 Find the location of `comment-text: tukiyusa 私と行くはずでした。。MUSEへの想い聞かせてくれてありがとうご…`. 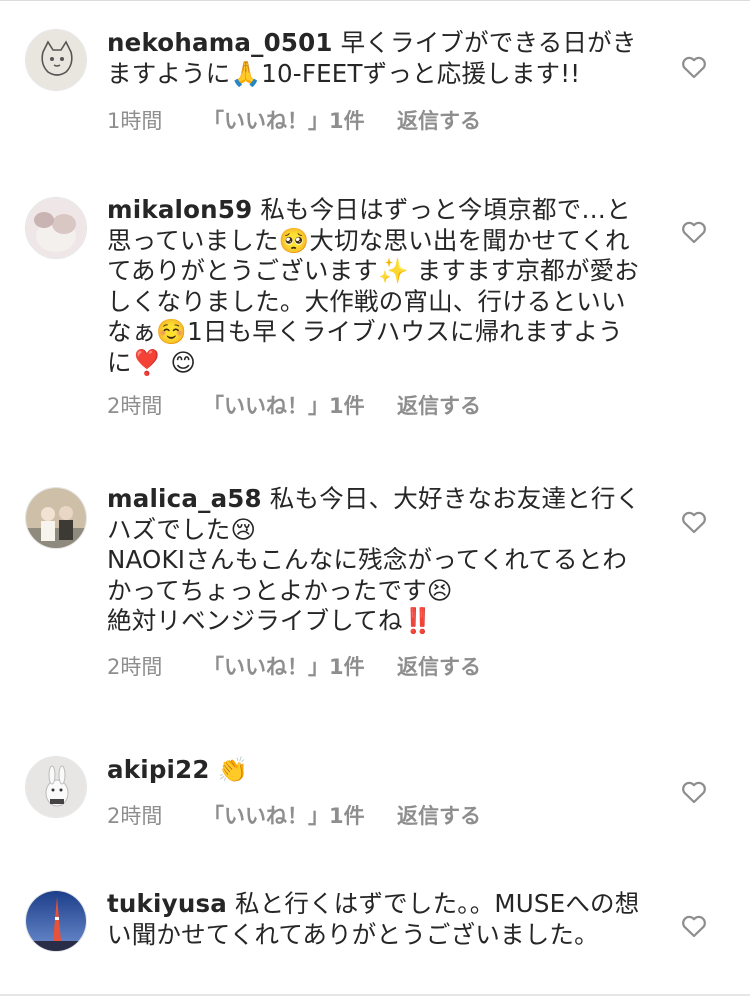

comment-text: tukiyusa 私と行くはずでした。。MUSEへの想い聞かせてくれてありがとうご… is located at coordinates (377, 919).